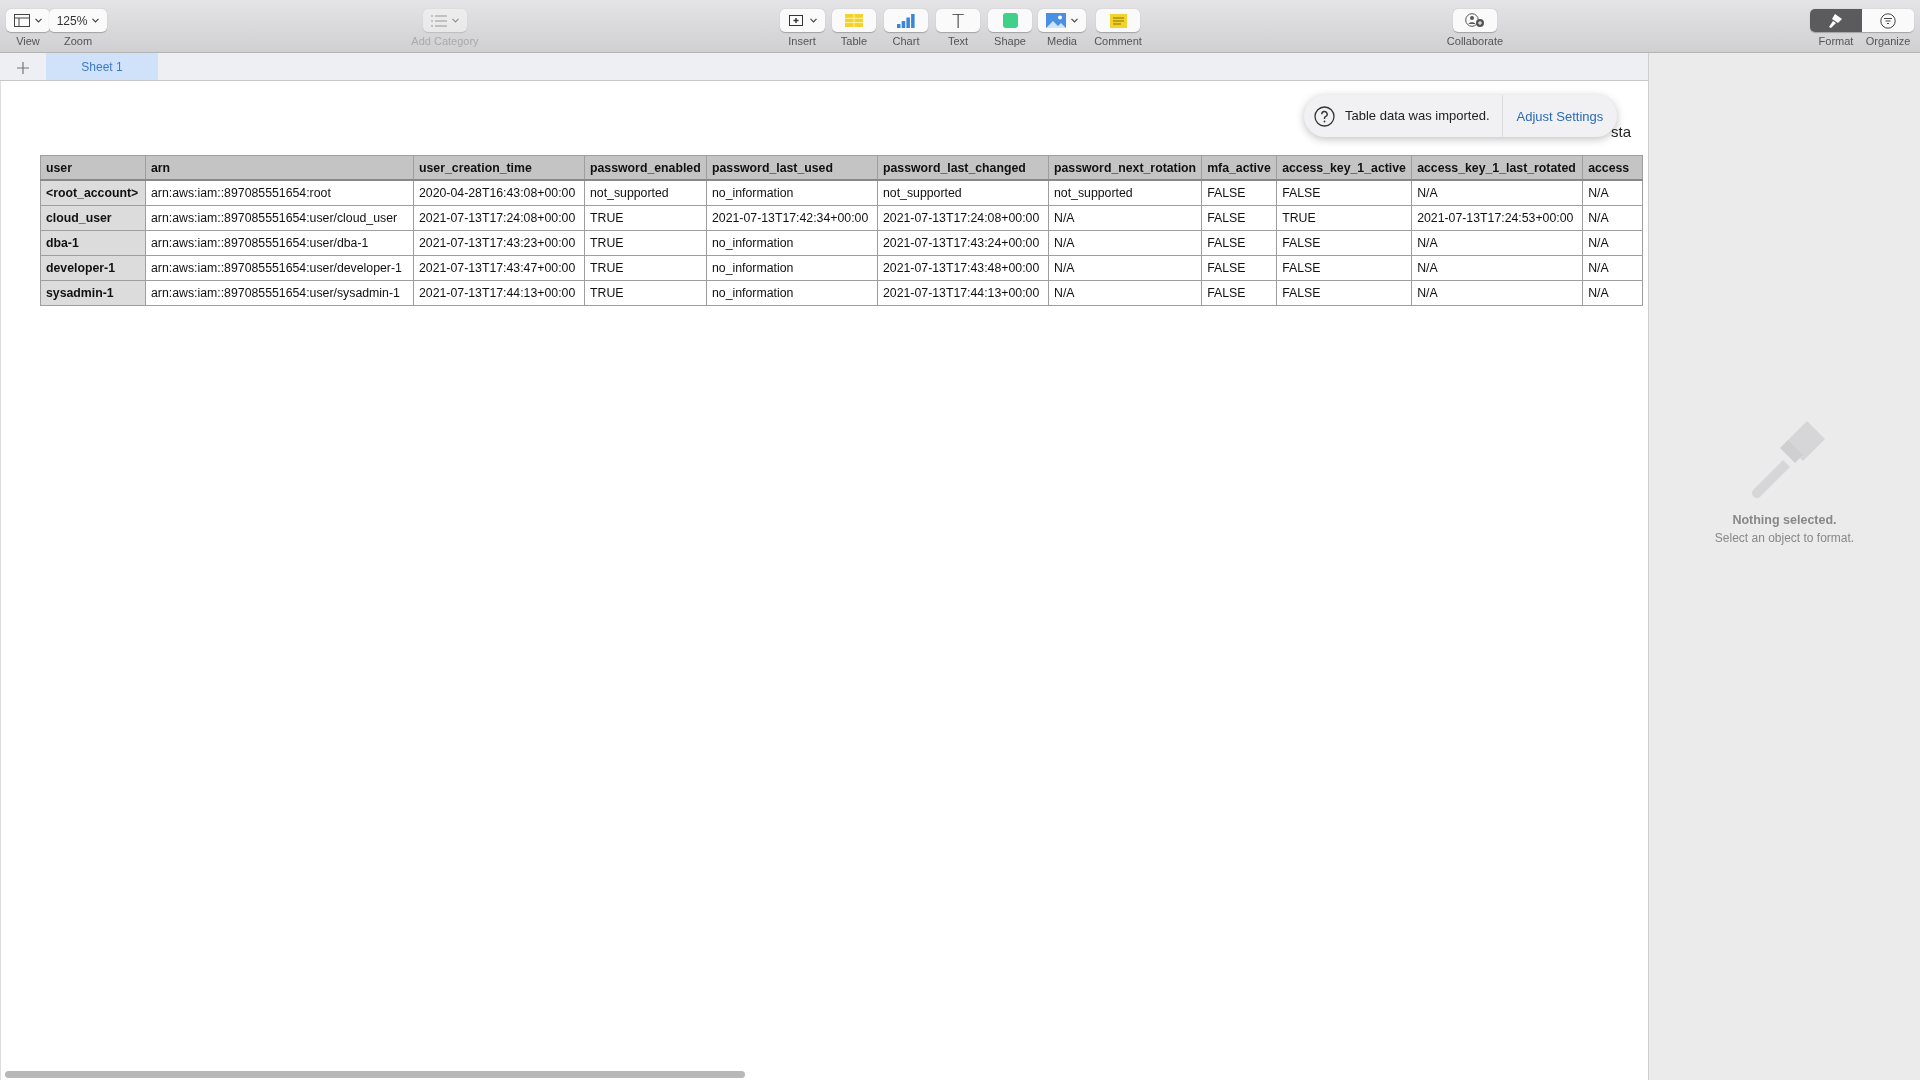 The height and width of the screenshot is (1080, 1920). Describe the element at coordinates (1497, 167) in the screenshot. I see `column-header: access_key_1_last_rotated` at that location.